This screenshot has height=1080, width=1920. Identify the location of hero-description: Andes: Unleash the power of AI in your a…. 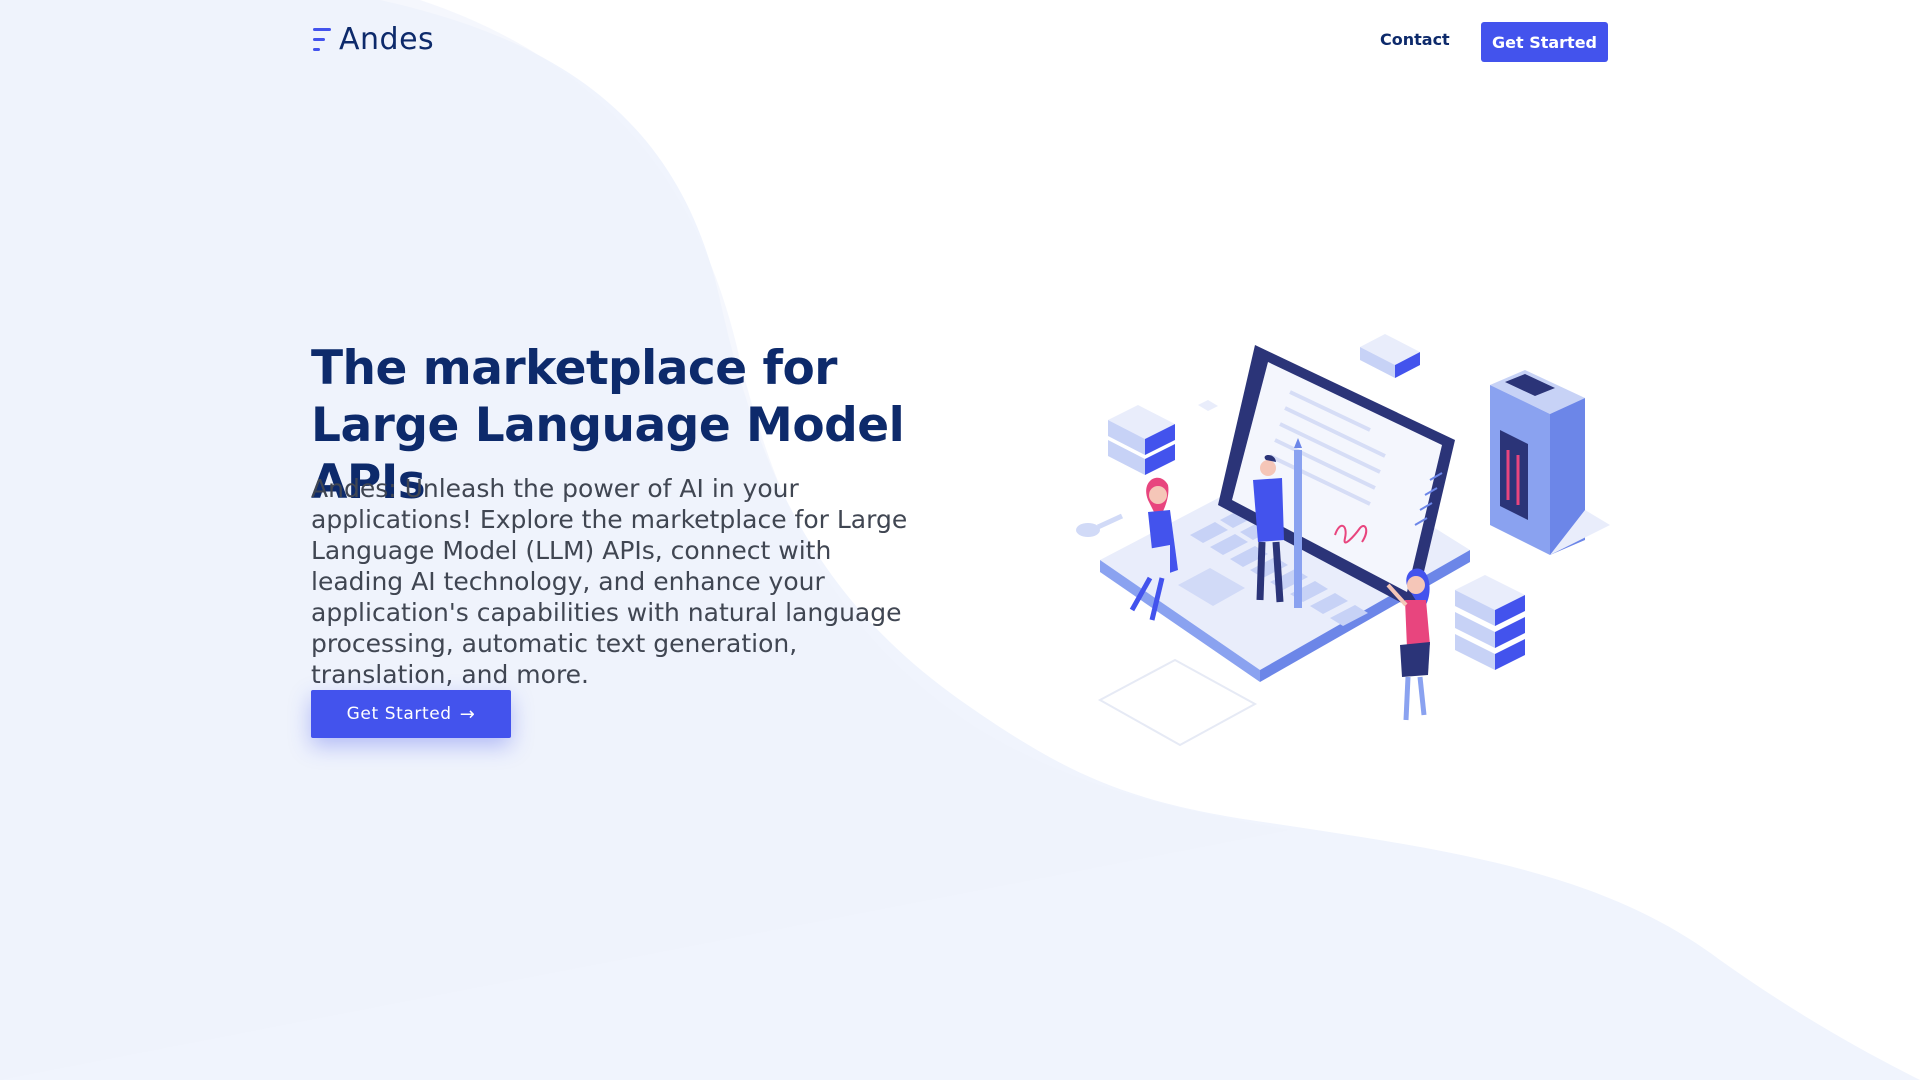
(609, 581).